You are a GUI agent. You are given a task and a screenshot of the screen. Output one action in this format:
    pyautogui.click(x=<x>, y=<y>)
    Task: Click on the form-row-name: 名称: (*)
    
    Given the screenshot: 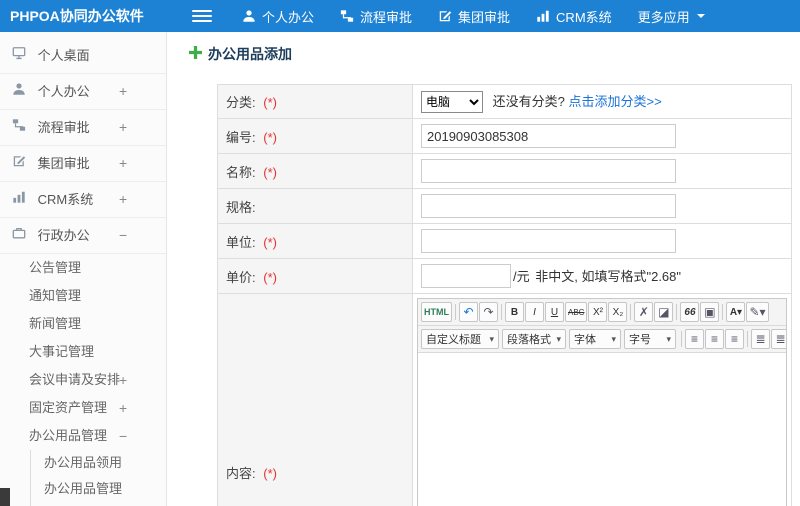 What is the action you would take?
    pyautogui.click(x=504, y=171)
    